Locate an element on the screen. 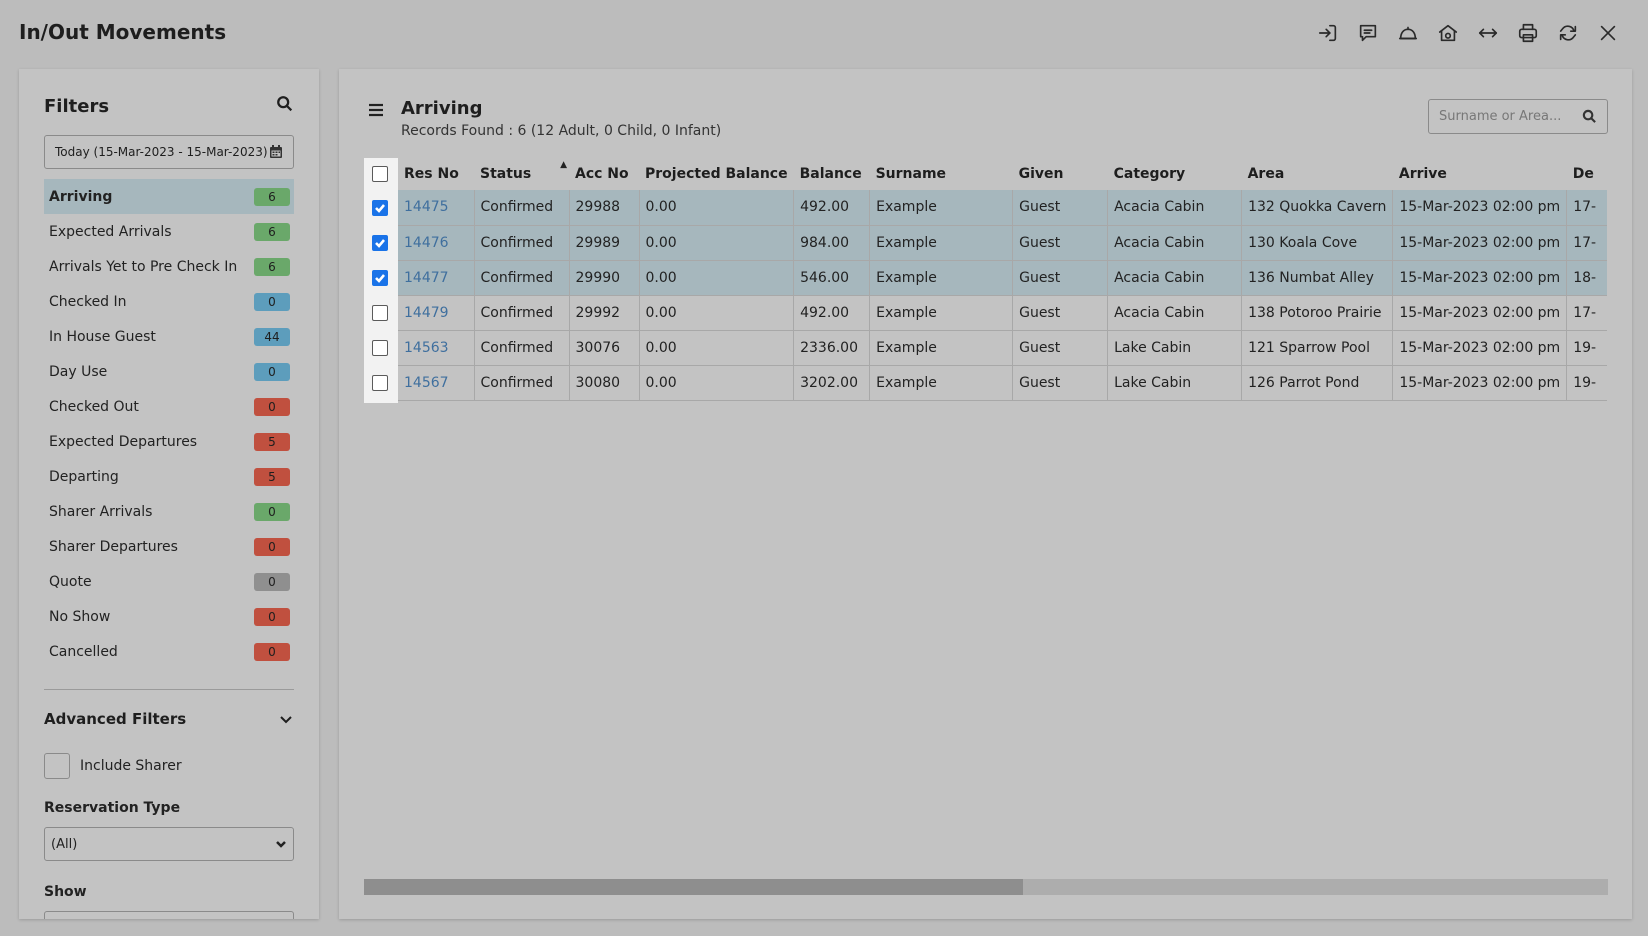  column-header-surname: Surname is located at coordinates (941, 174).